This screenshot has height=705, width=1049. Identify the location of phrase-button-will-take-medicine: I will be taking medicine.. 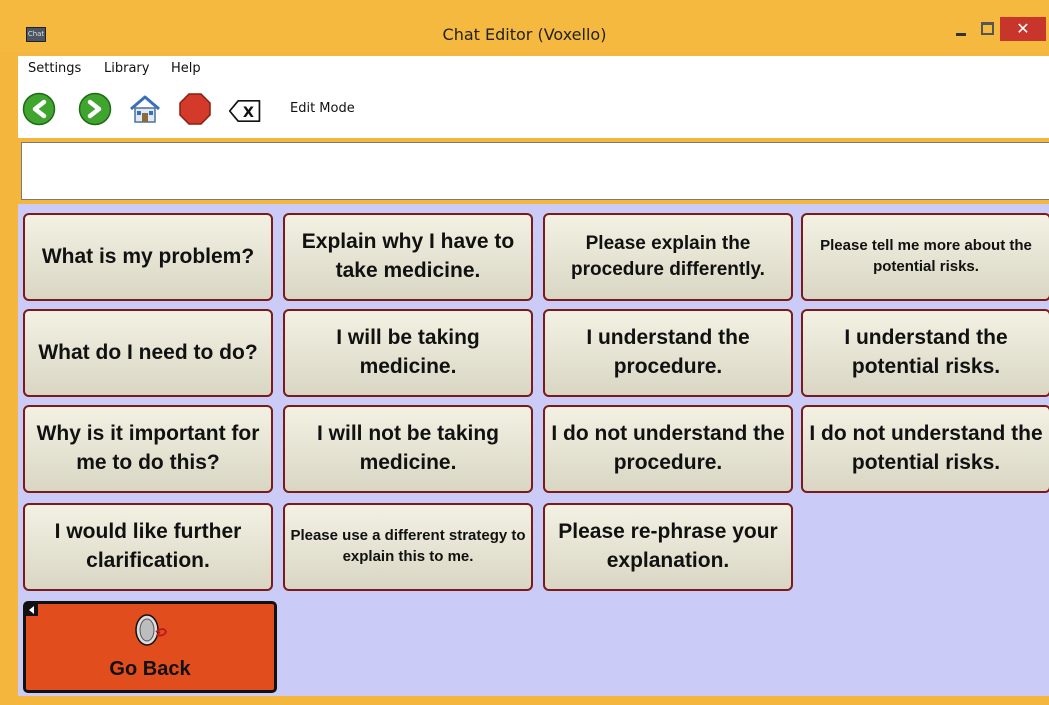
(408, 353).